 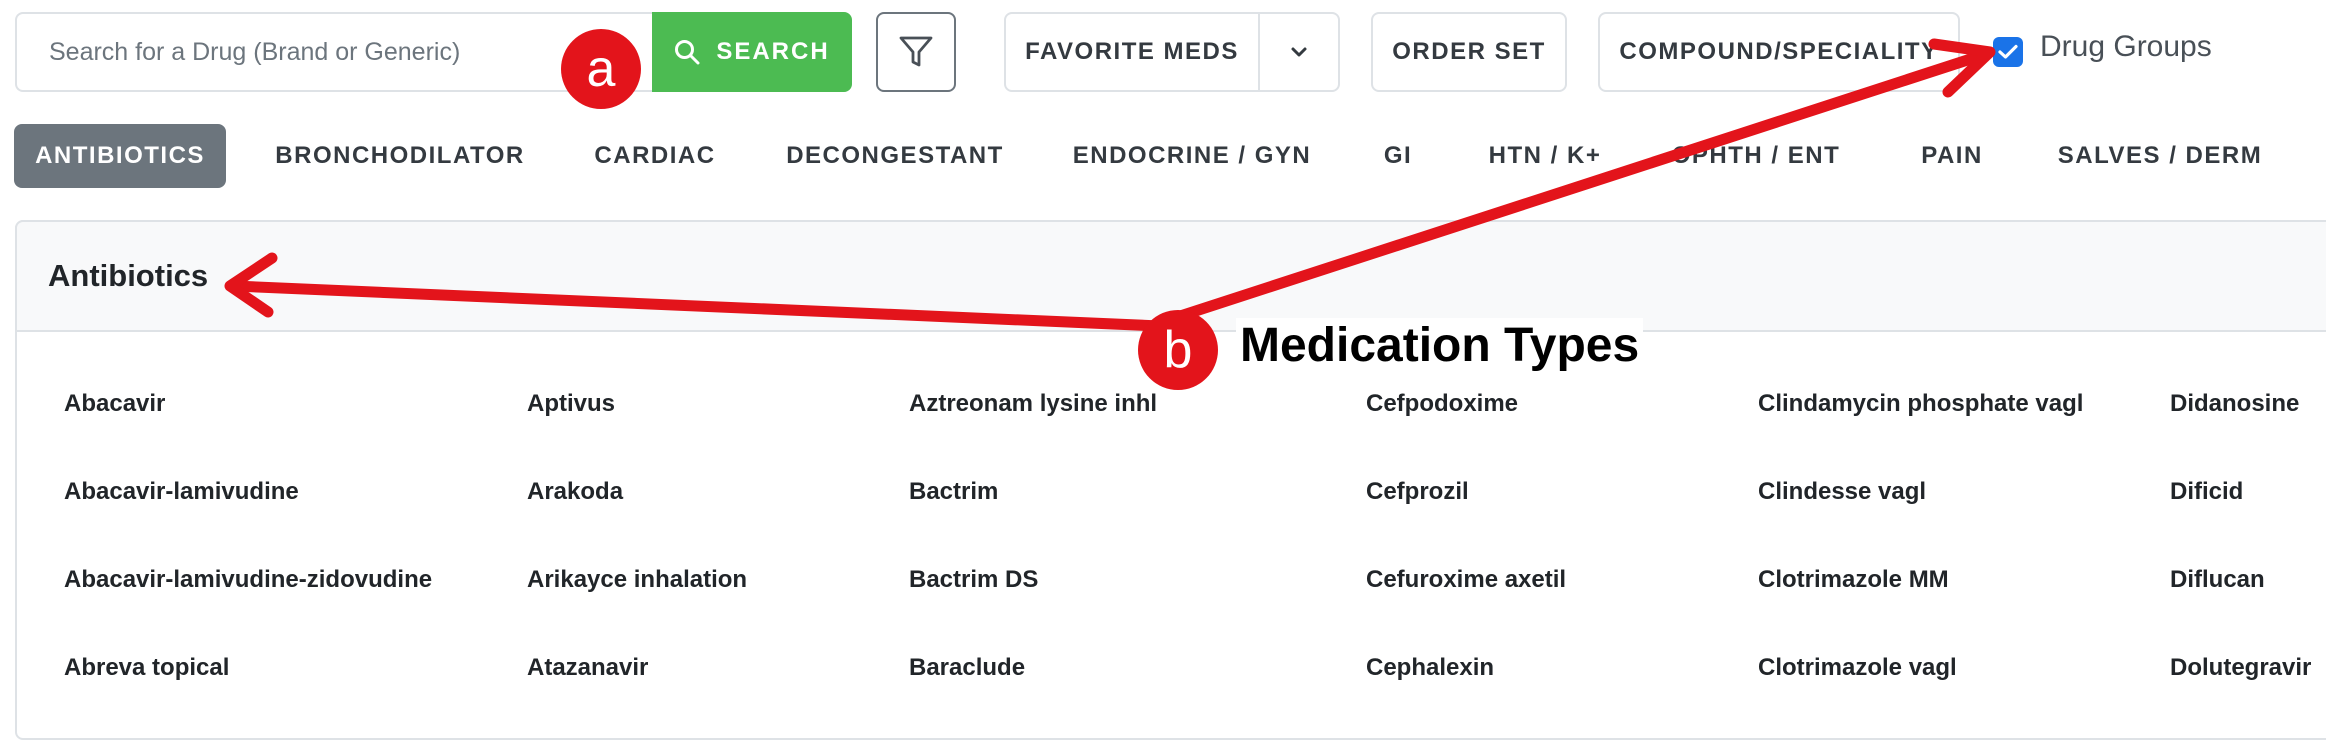 I want to click on arrow-to-drug-groups, so click(x=1577, y=187).